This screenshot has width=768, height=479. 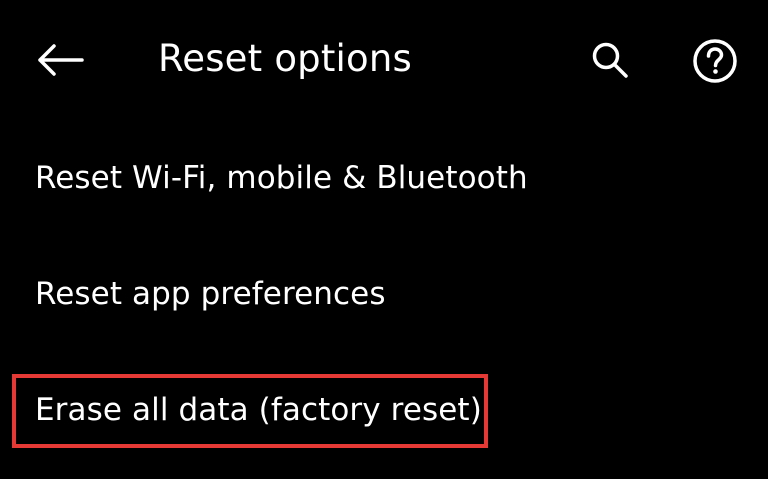 I want to click on option-label: Reset app preferences, so click(x=210, y=294).